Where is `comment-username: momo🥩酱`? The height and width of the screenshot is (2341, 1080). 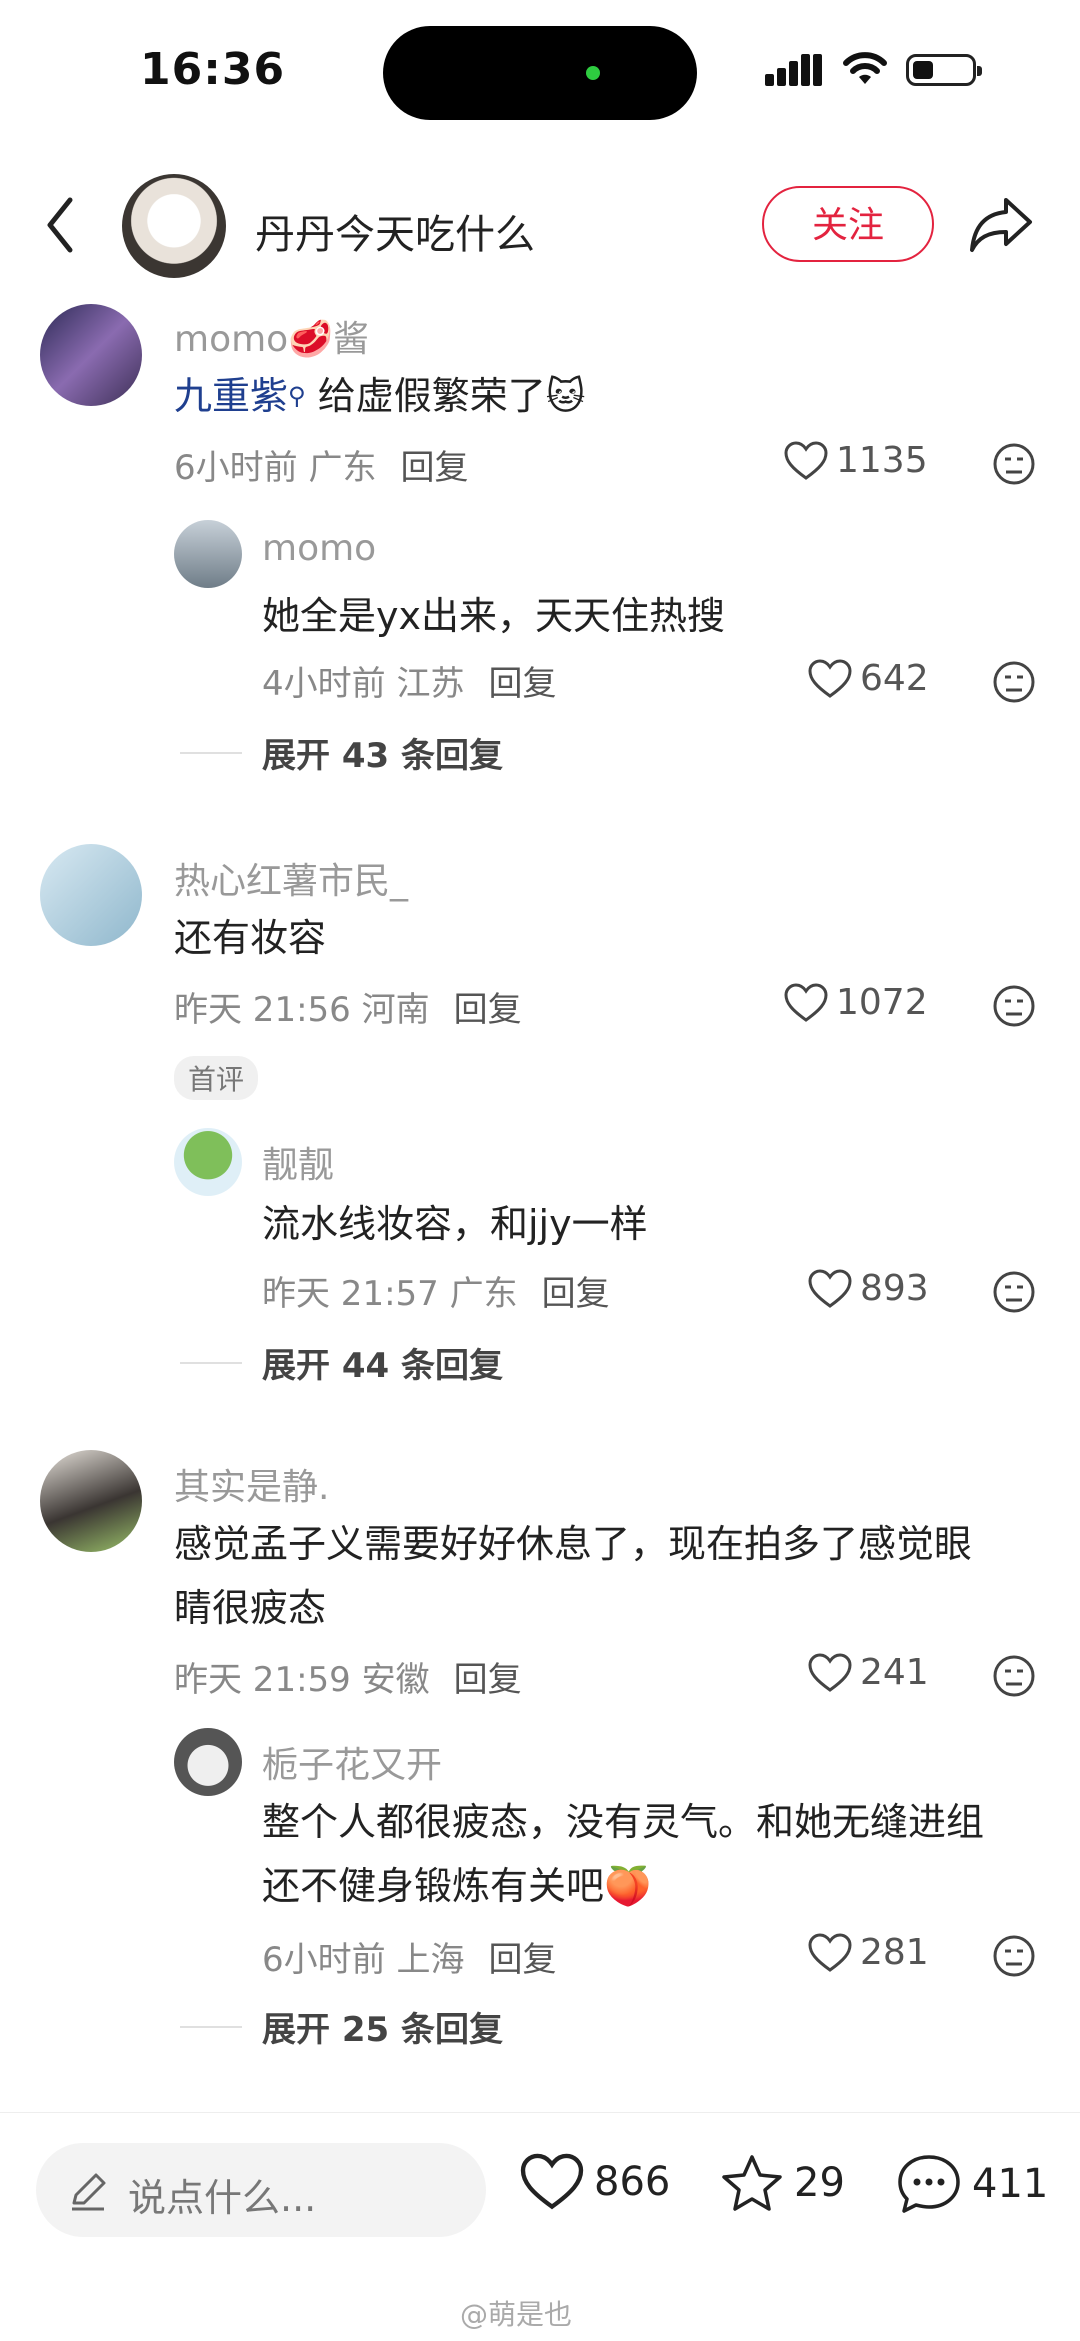
comment-username: momo🥩酱 is located at coordinates (271, 336).